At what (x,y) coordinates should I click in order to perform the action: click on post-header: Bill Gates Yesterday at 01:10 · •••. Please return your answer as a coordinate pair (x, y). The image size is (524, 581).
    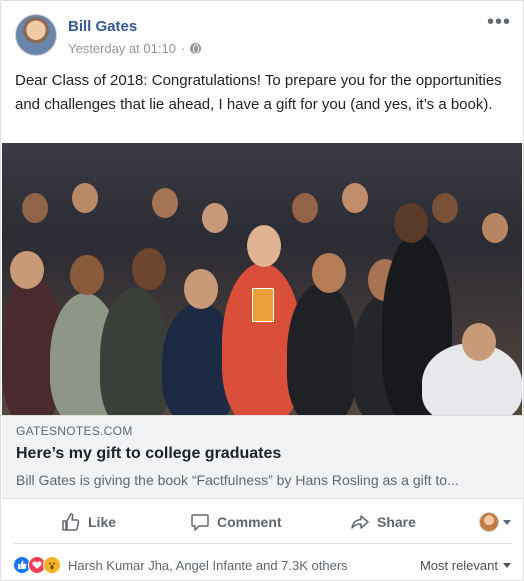
    Looking at the image, I should click on (263, 35).